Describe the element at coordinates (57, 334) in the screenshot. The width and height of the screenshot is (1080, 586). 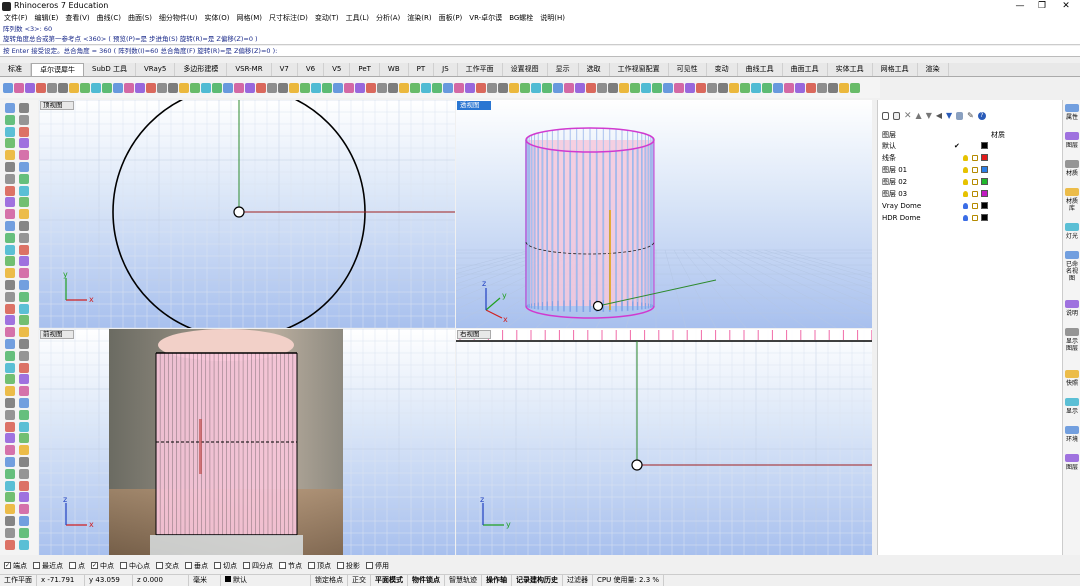
I see `viewport-label: 前视图` at that location.